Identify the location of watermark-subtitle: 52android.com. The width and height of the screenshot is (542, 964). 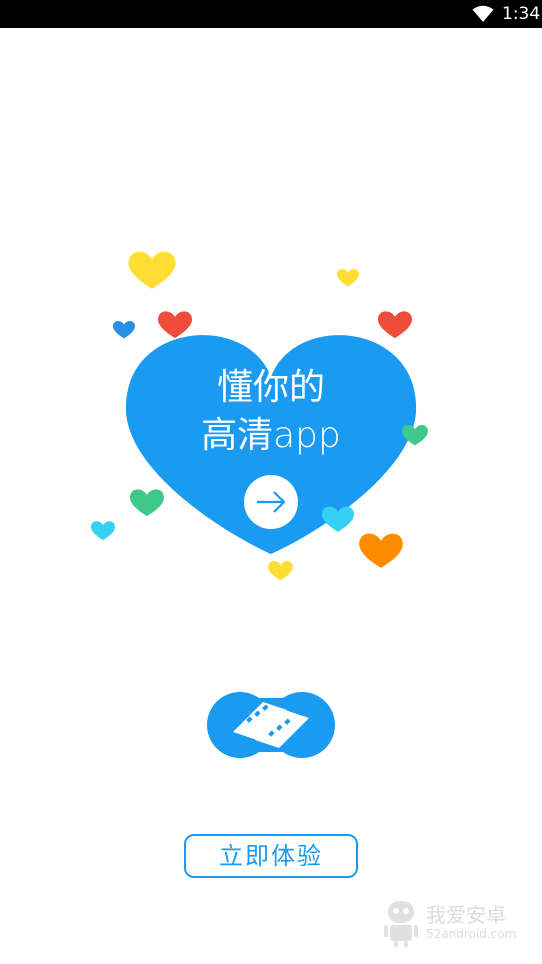
(471, 934).